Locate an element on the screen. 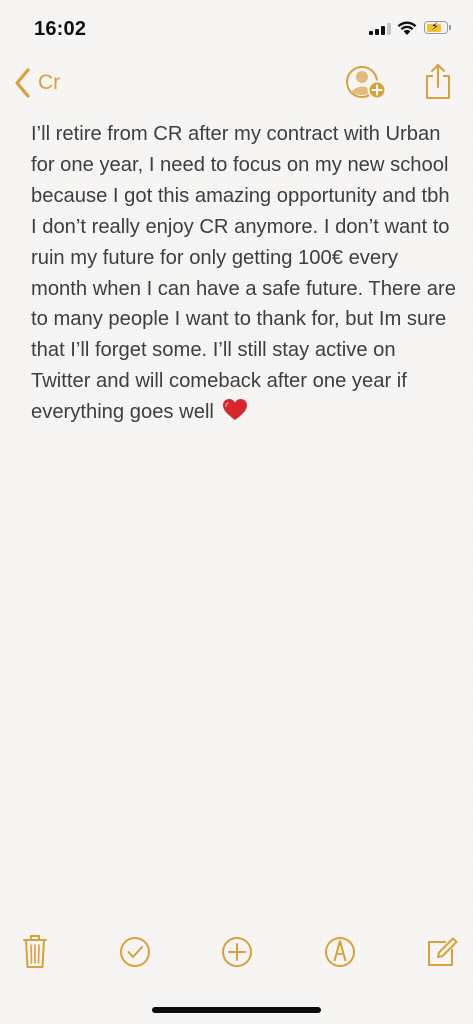 The height and width of the screenshot is (1024, 473). battery-icon: ⚡ is located at coordinates (437, 27).